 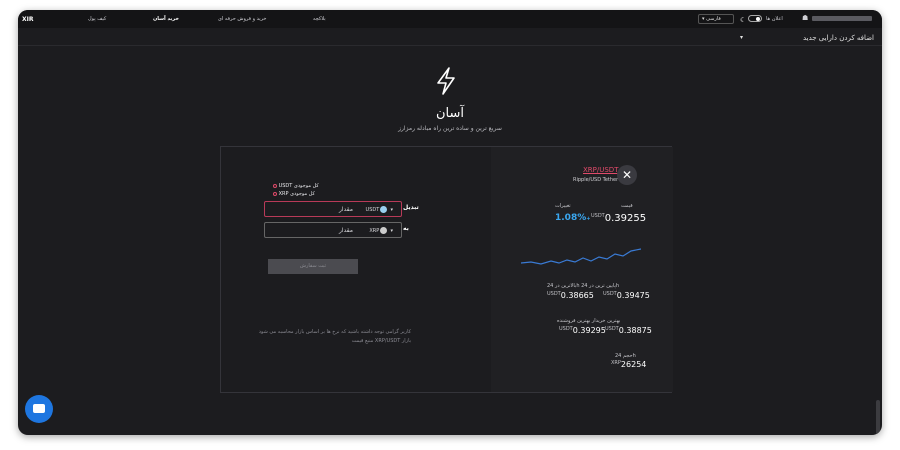 I want to click on language-label: فارسی, so click(x=713, y=19).